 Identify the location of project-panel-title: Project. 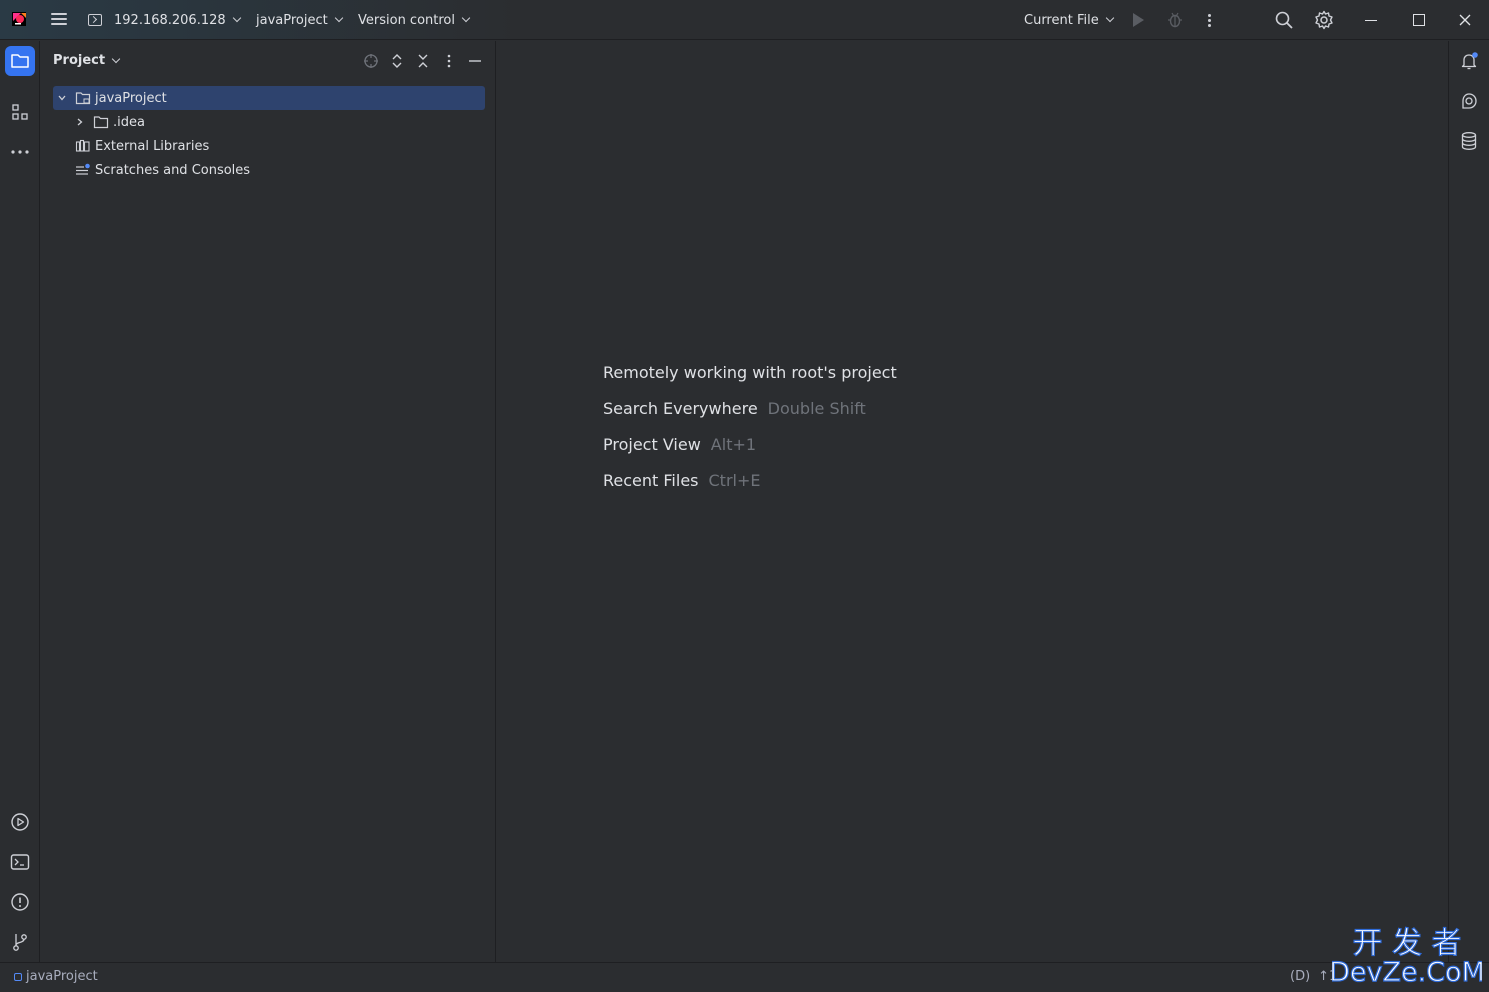
(87, 60).